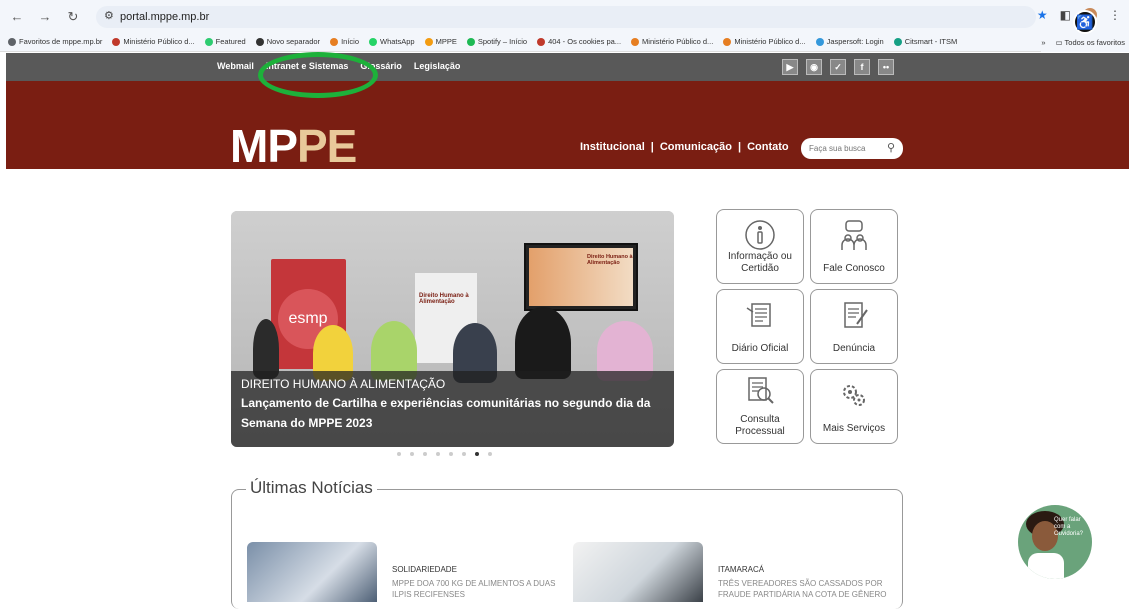 This screenshot has height=609, width=1129. Describe the element at coordinates (814, 67) in the screenshot. I see `social-icon: ◉` at that location.